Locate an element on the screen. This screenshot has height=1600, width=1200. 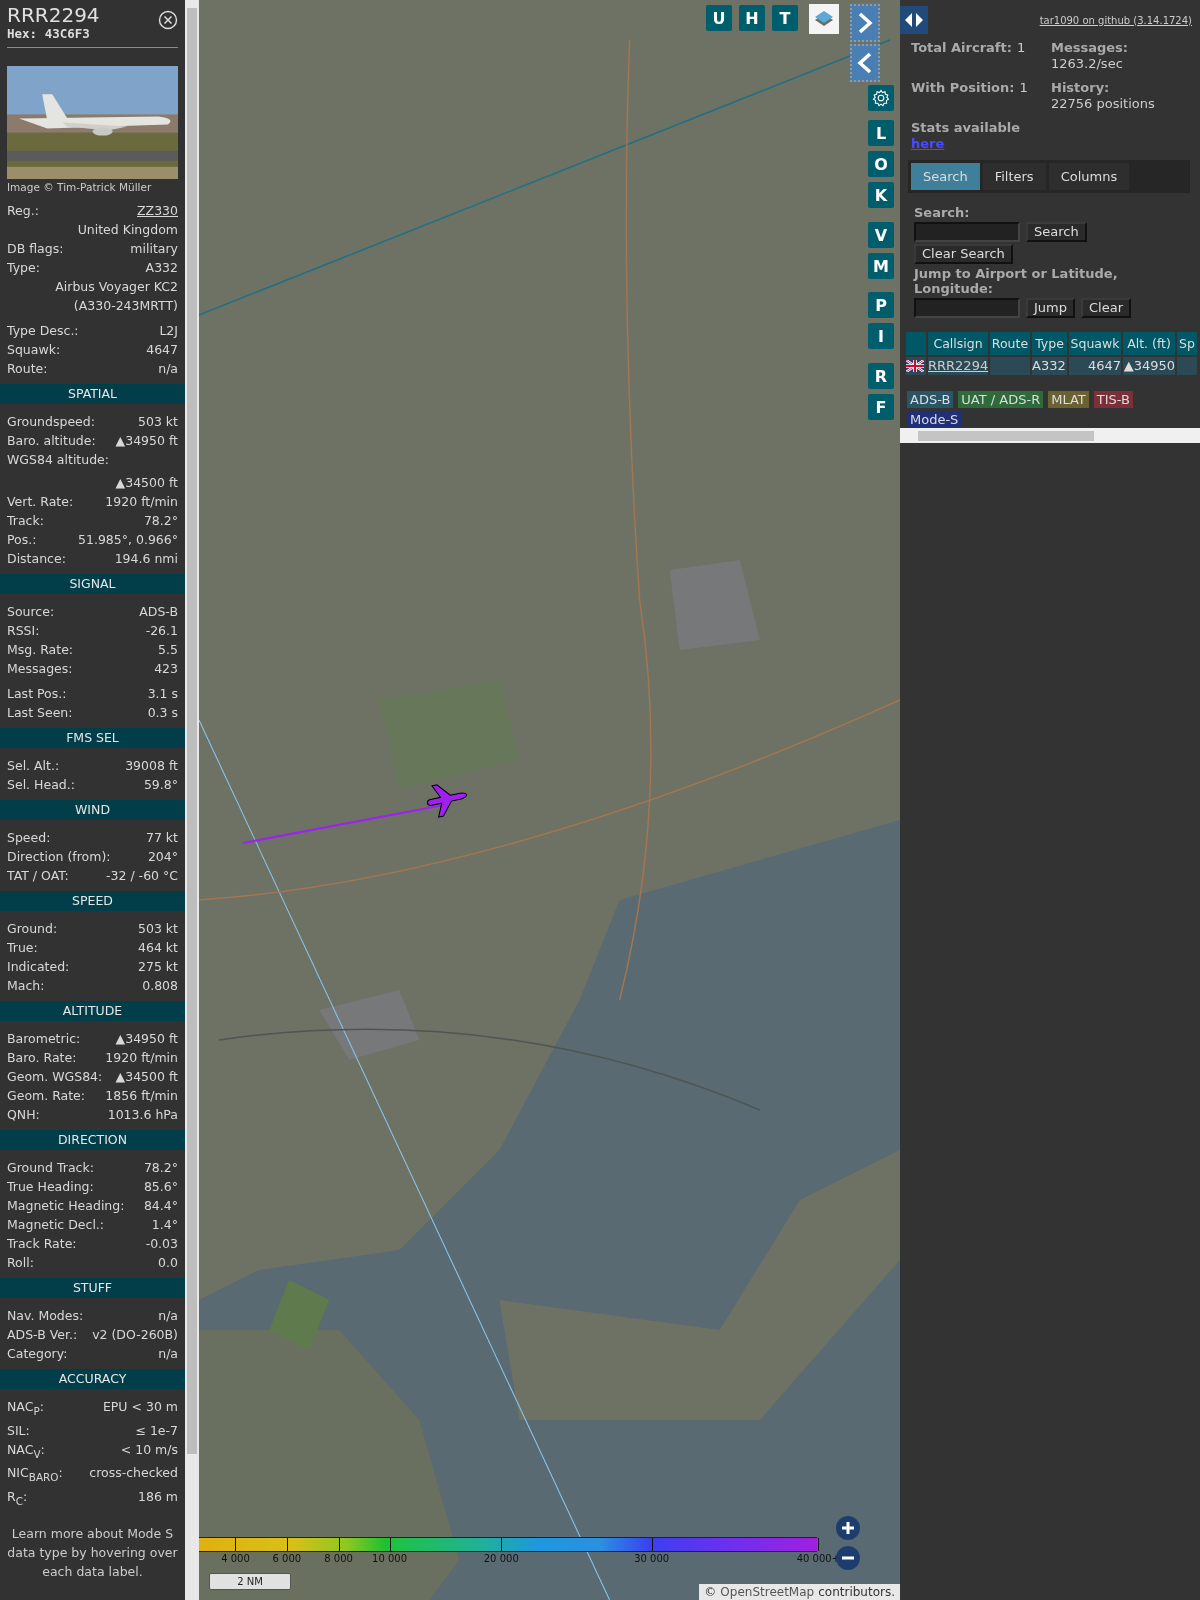
field-label: Msg. Rate: is located at coordinates (40, 650).